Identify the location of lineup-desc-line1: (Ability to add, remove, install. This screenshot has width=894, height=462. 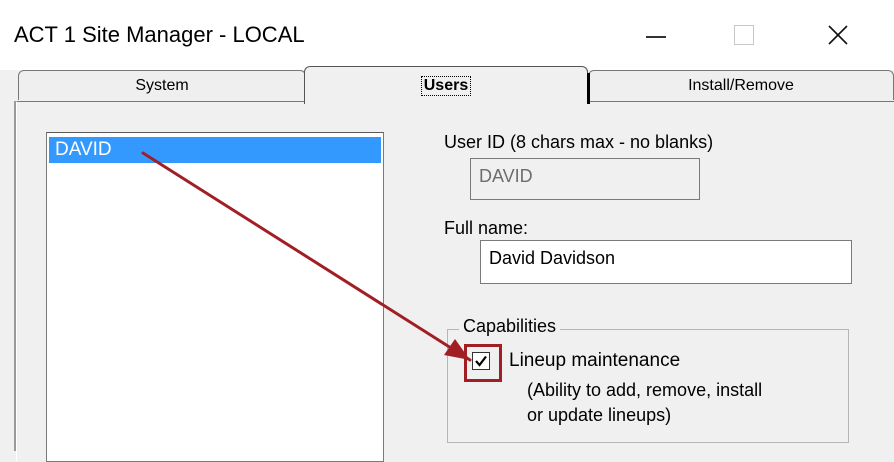
(645, 390).